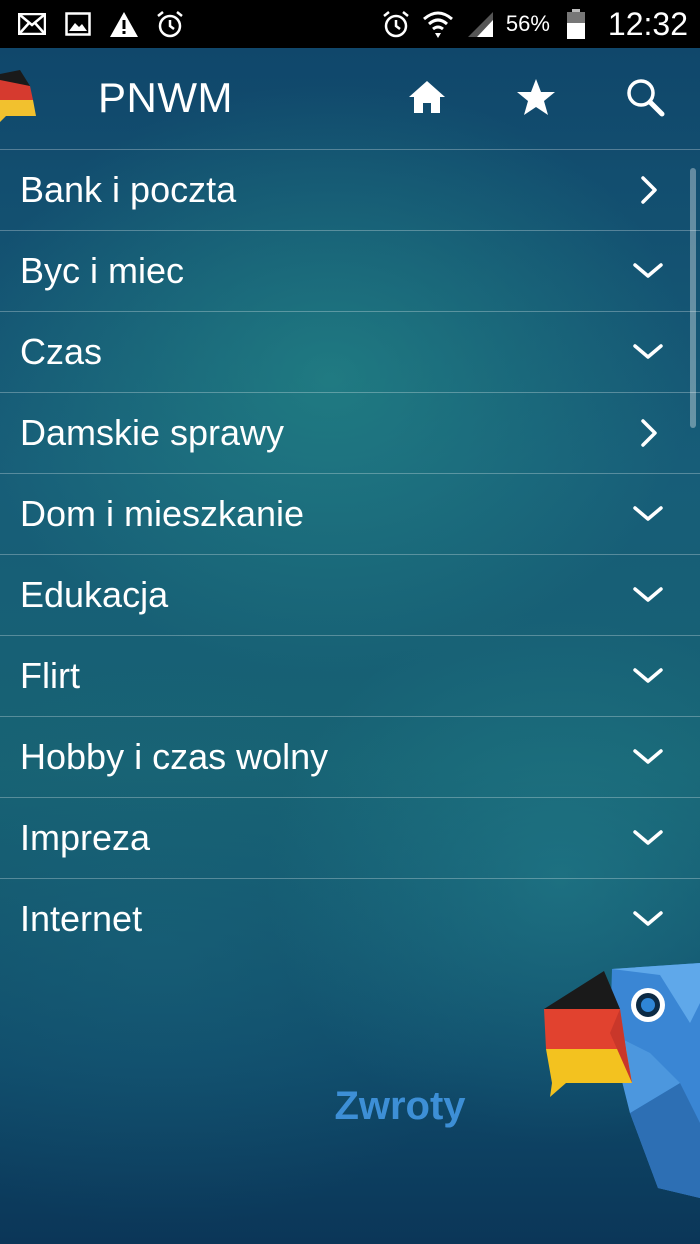 The width and height of the screenshot is (700, 1244). Describe the element at coordinates (50, 675) in the screenshot. I see `category-label: Flirt` at that location.